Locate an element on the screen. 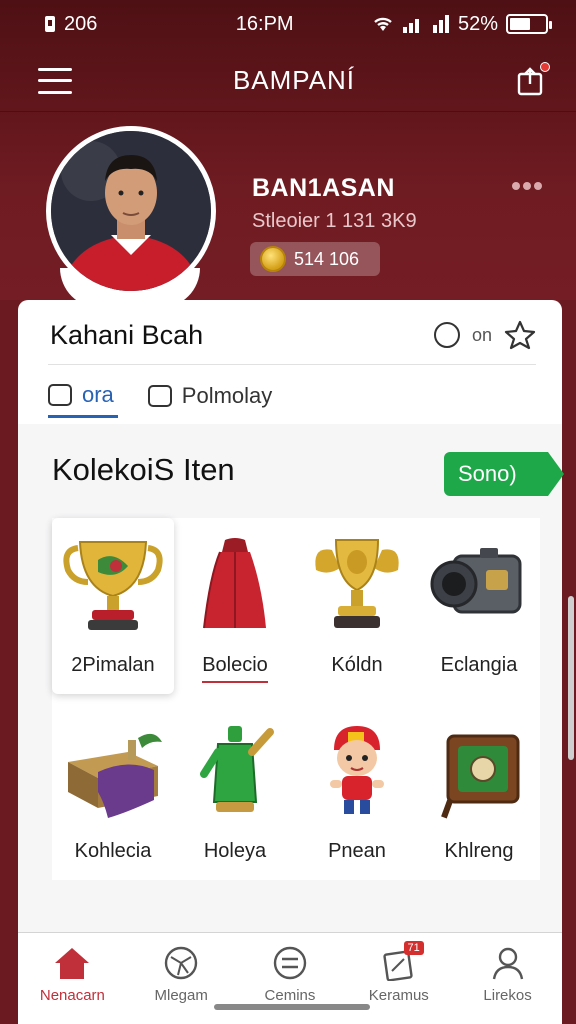  profile-icon is located at coordinates (507, 963).